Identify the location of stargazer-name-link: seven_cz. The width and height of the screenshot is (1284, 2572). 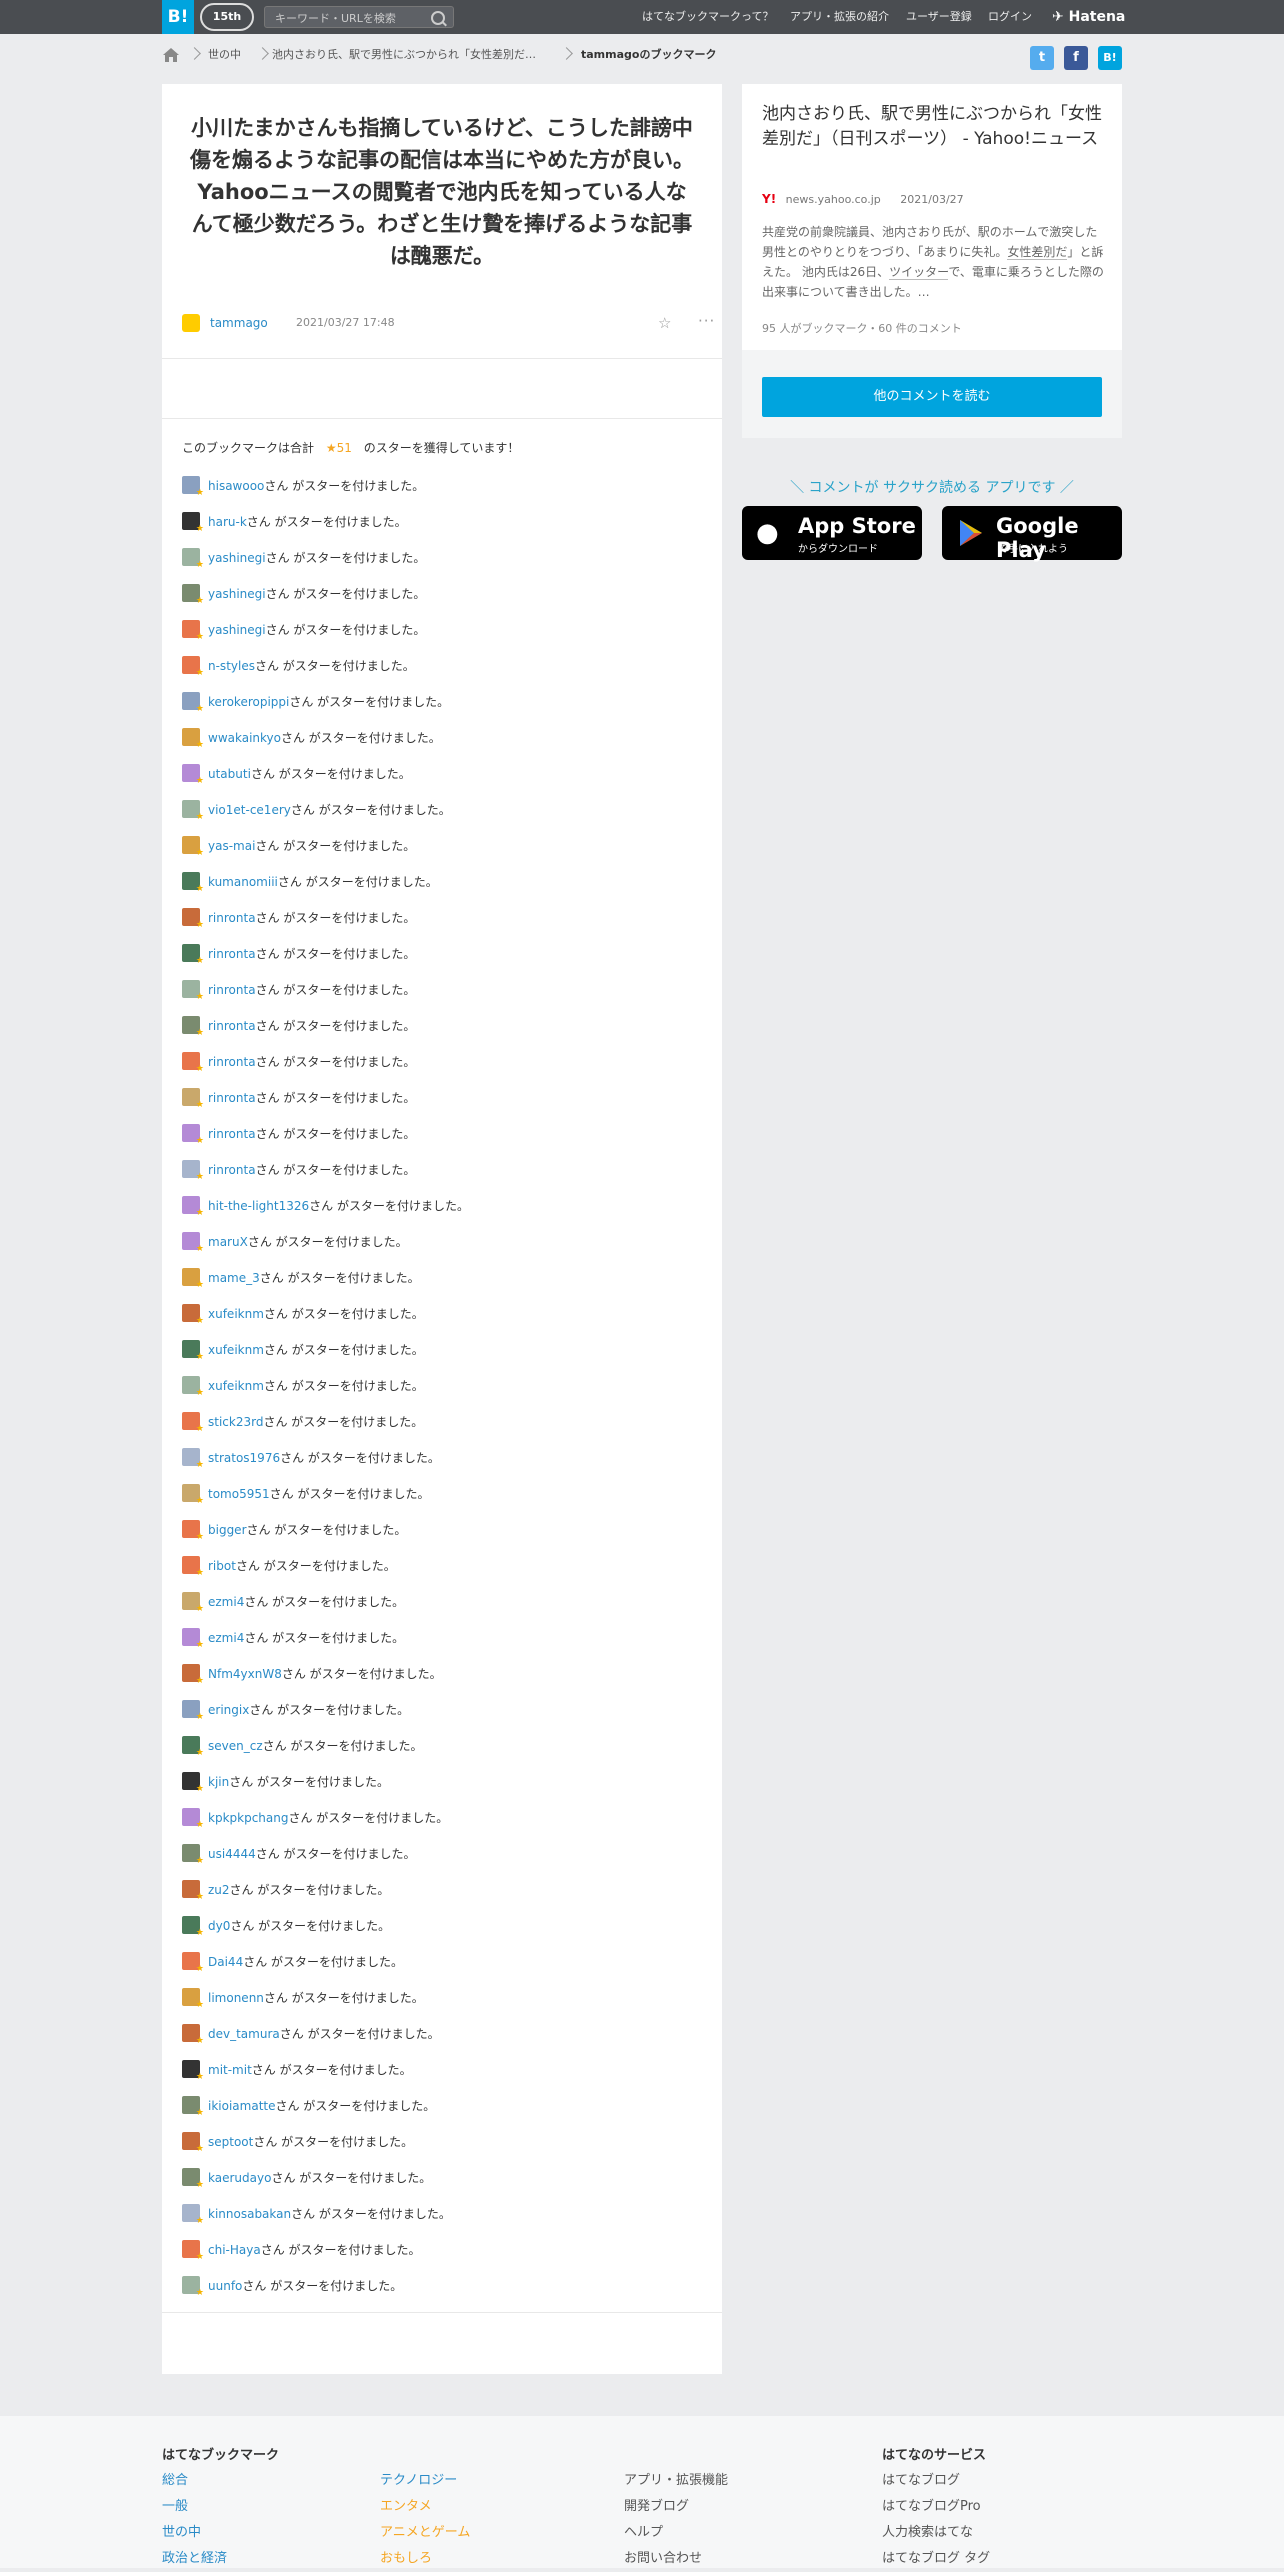
(235, 1746).